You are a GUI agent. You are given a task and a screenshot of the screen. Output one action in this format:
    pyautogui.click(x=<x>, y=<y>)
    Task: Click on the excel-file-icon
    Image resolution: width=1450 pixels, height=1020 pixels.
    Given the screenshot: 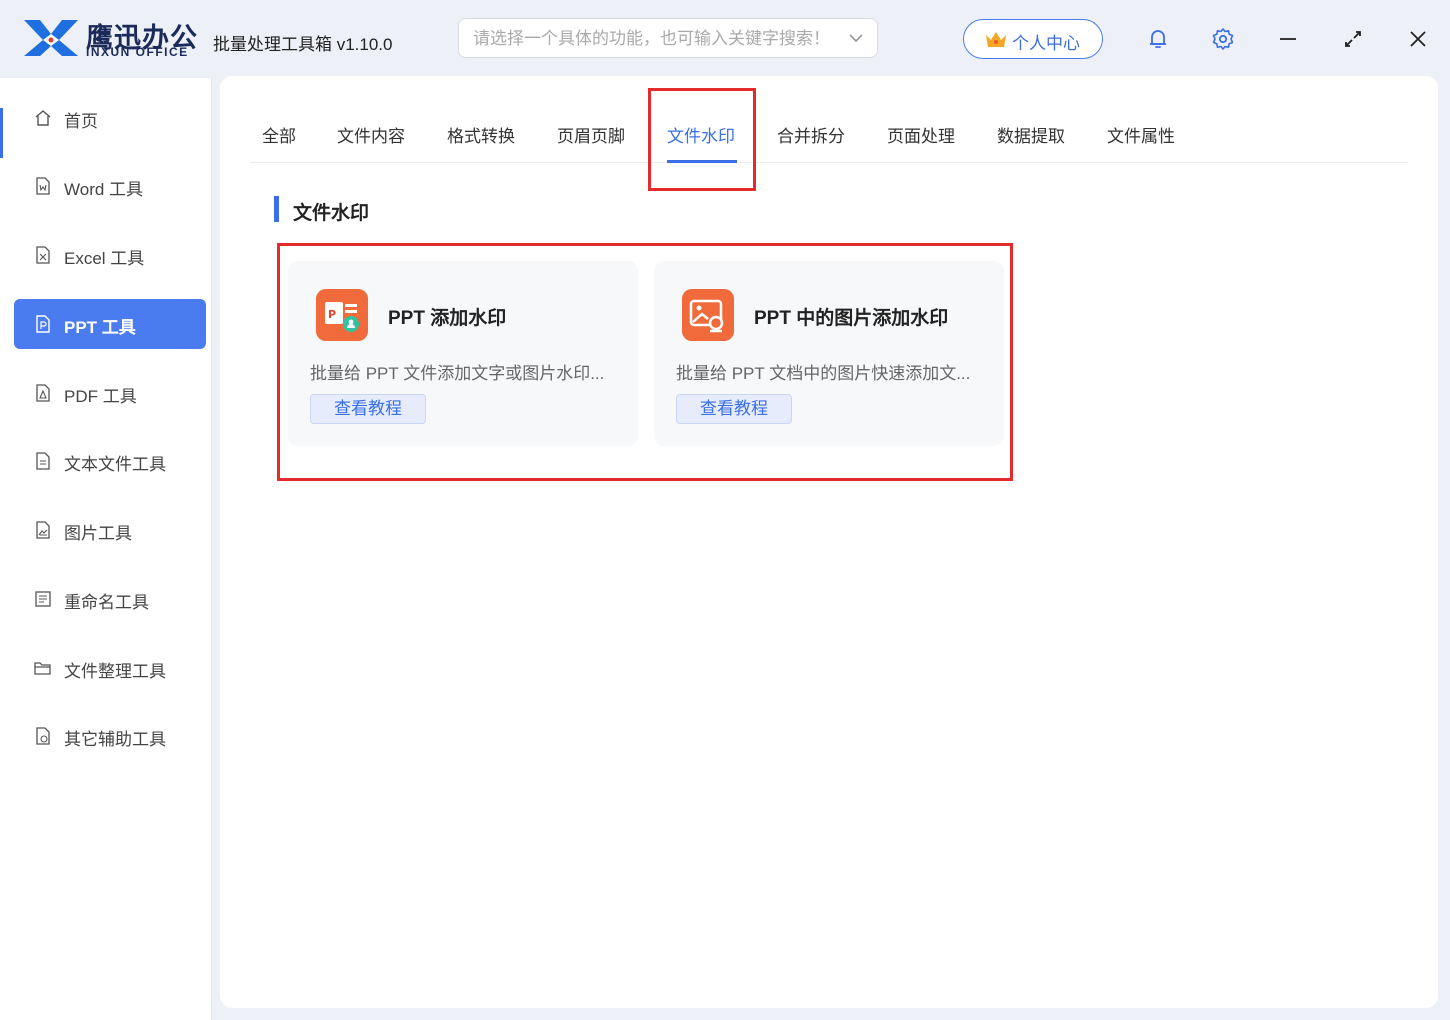 What is the action you would take?
    pyautogui.click(x=43, y=255)
    